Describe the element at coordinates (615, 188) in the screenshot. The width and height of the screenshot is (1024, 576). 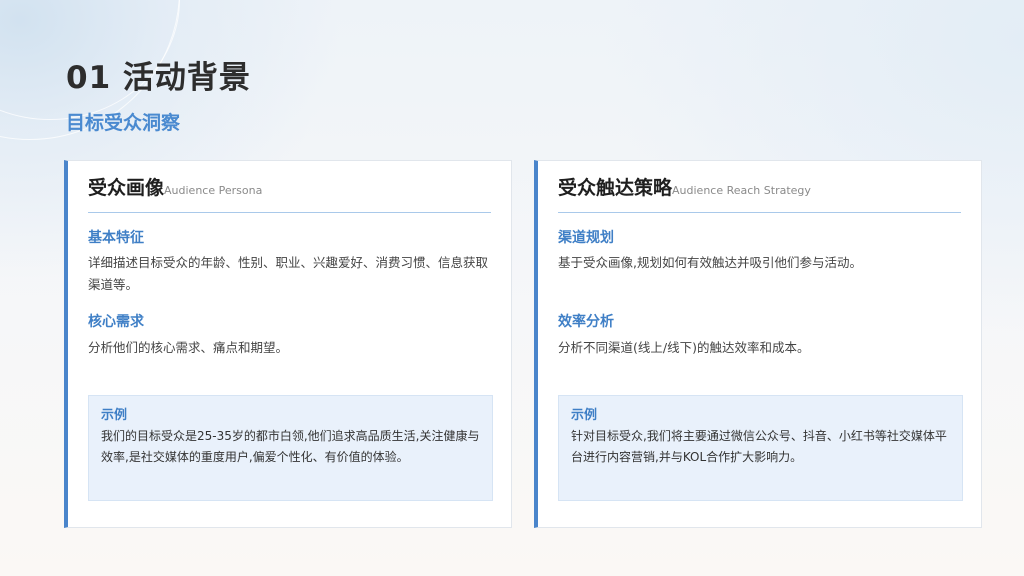
I see `card-title: 受众触达策略` at that location.